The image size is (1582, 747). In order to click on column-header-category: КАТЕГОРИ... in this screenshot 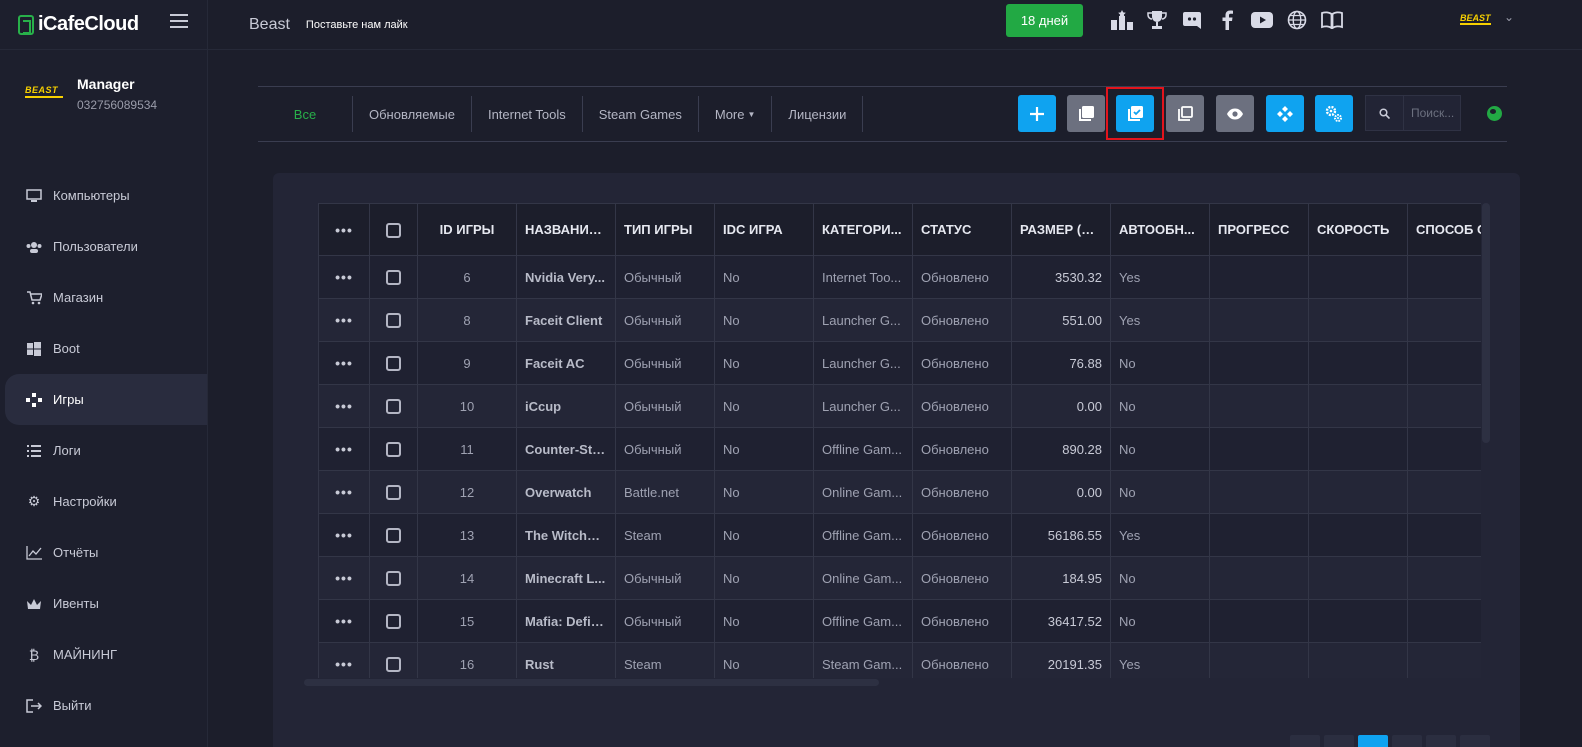, I will do `click(863, 229)`.